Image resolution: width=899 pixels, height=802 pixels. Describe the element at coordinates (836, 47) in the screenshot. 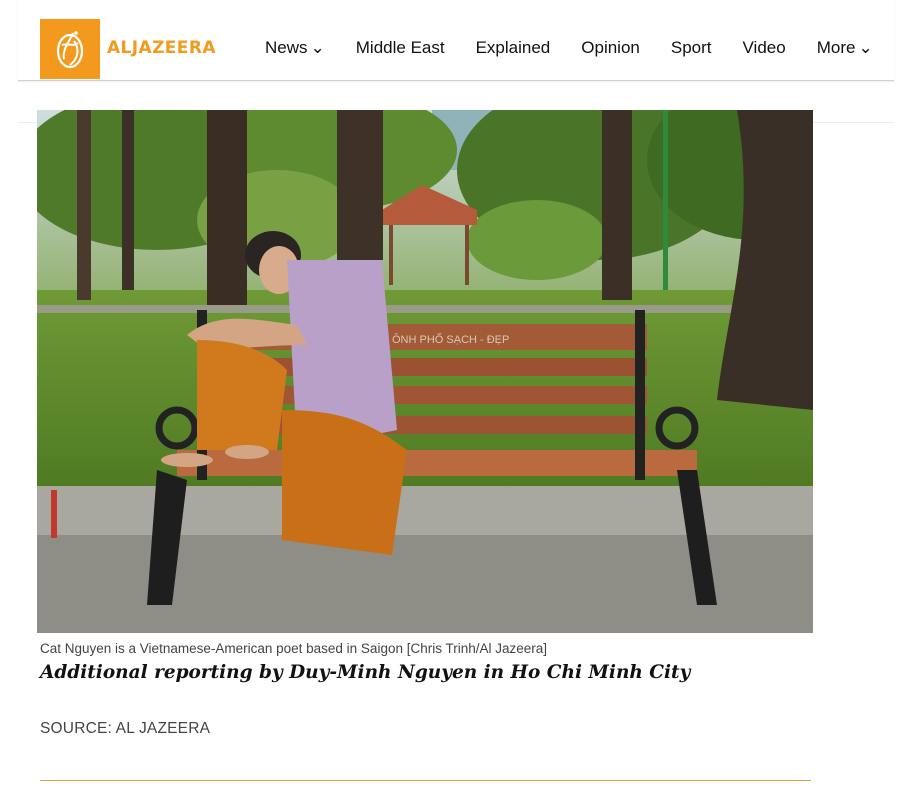

I see `nav-label: More` at that location.